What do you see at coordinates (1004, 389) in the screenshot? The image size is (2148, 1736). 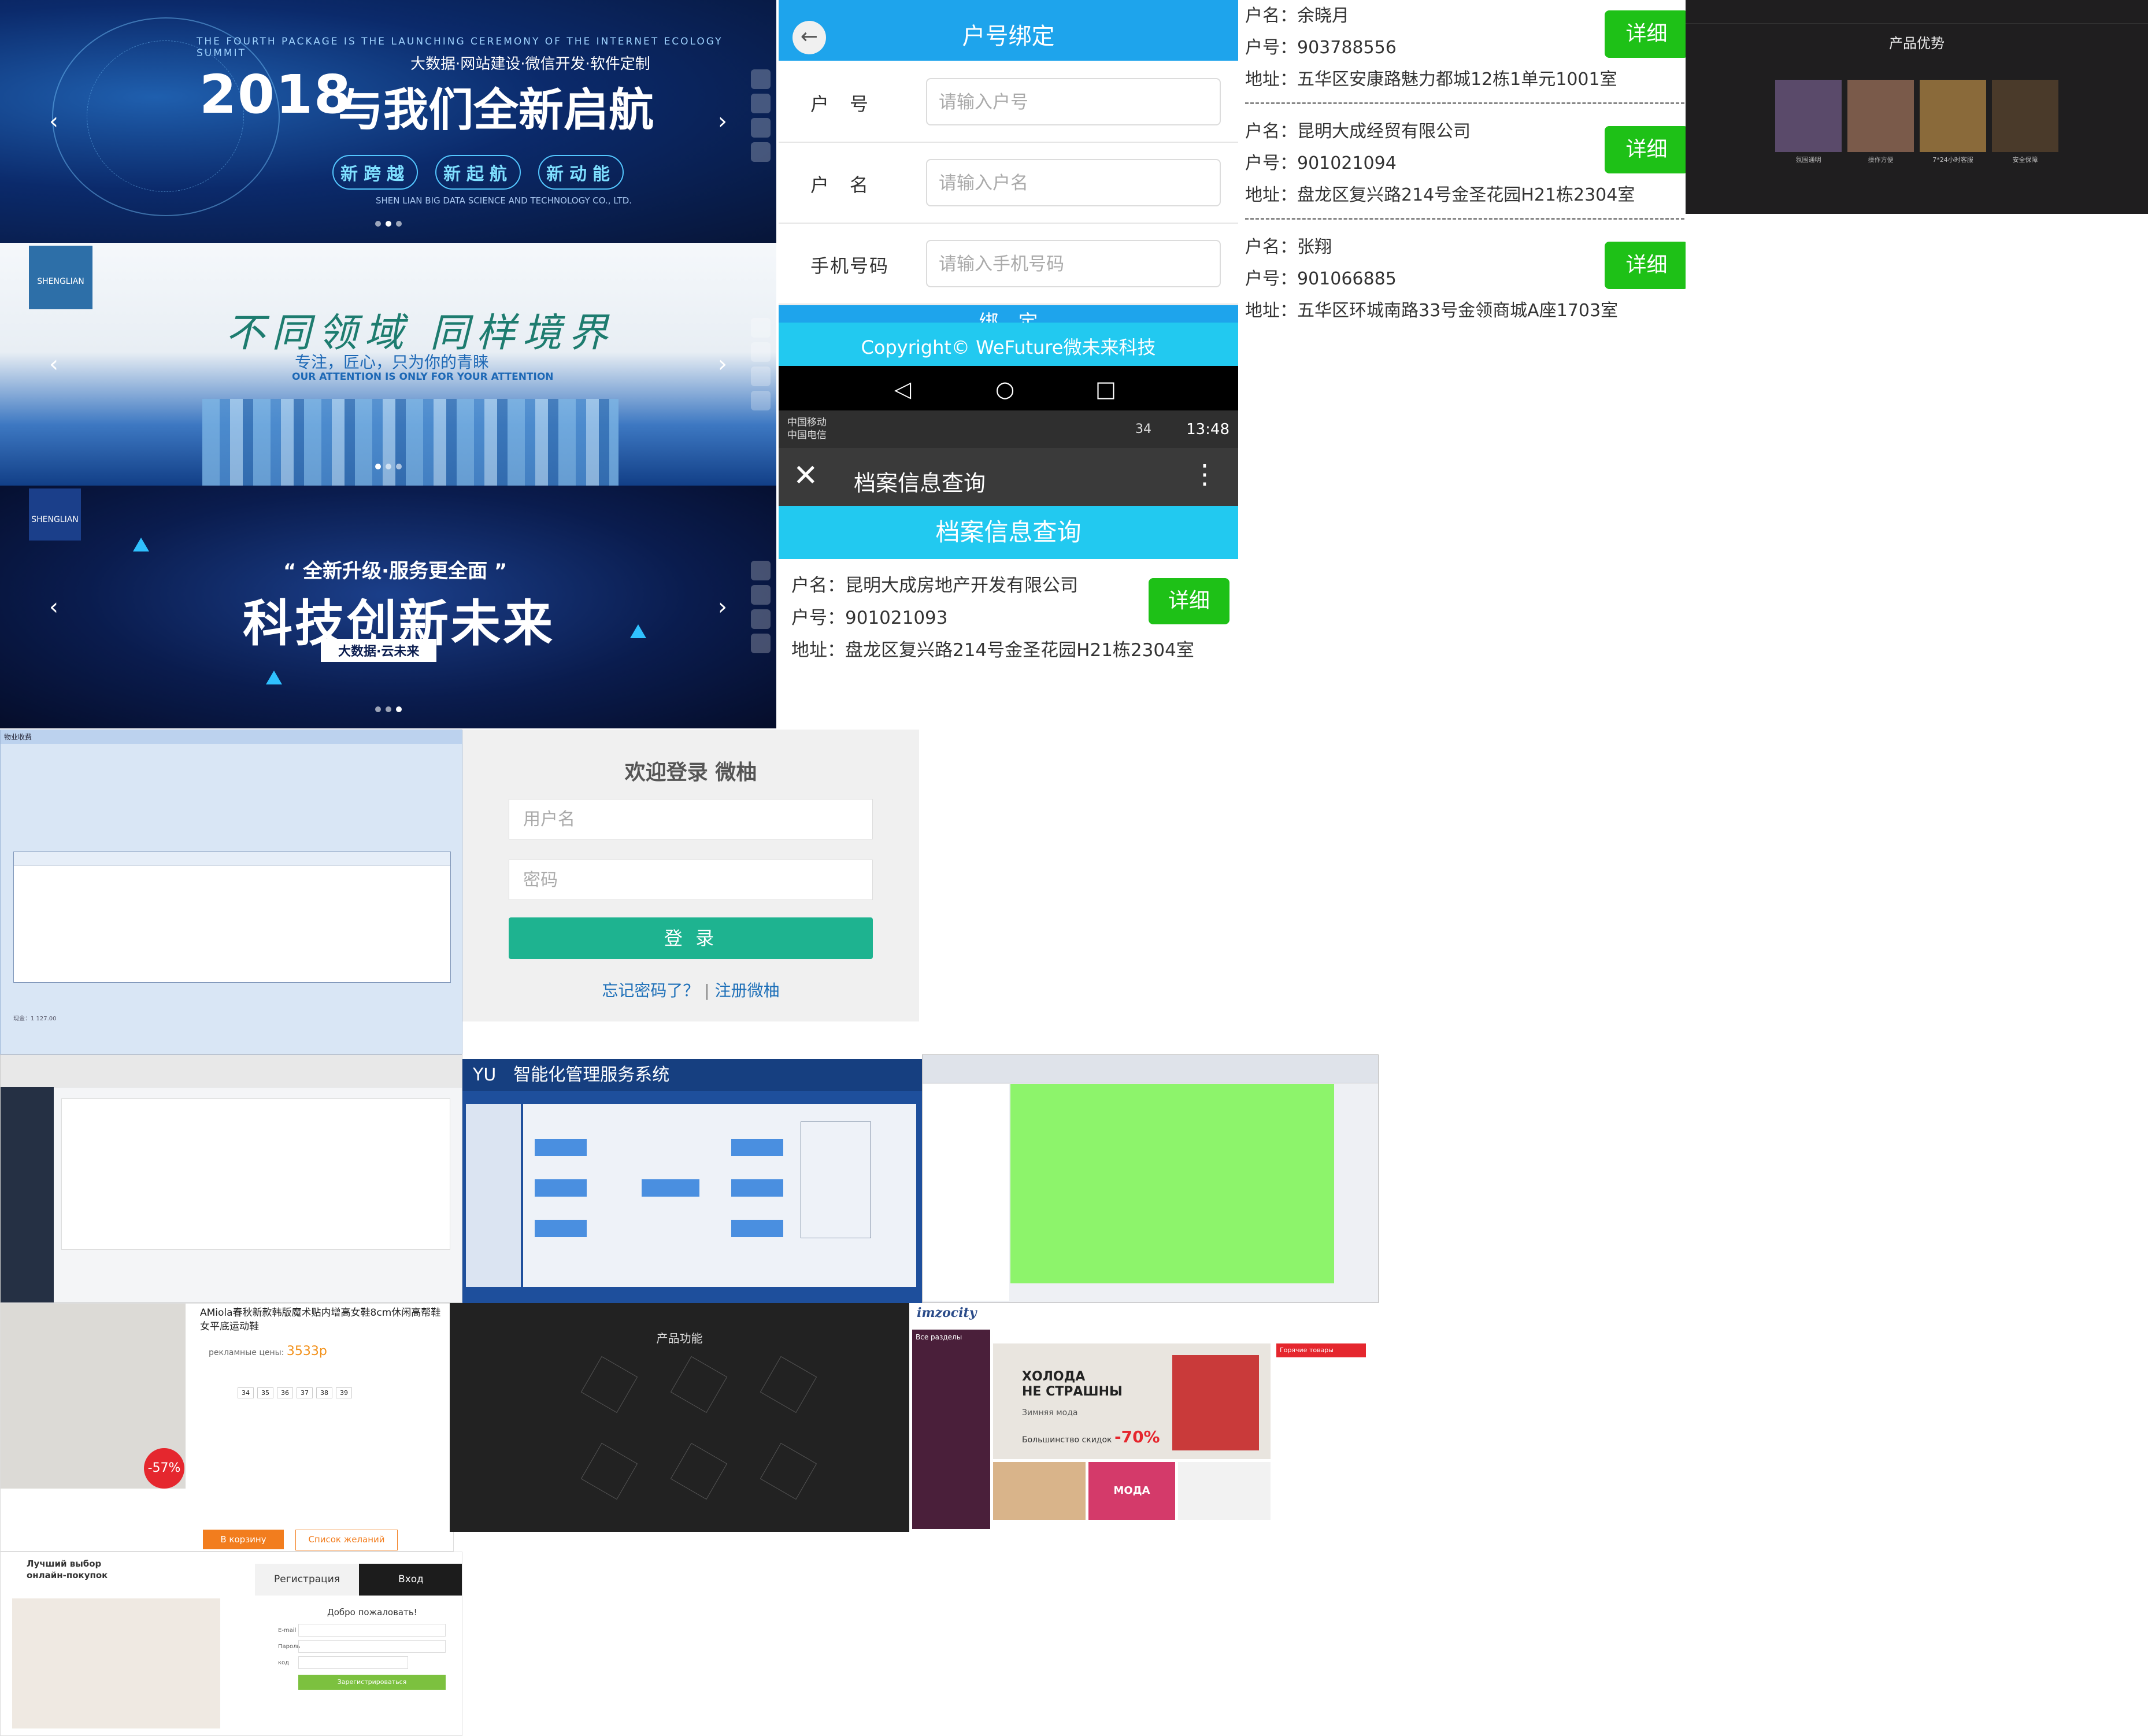 I see `home-icon: ○` at bounding box center [1004, 389].